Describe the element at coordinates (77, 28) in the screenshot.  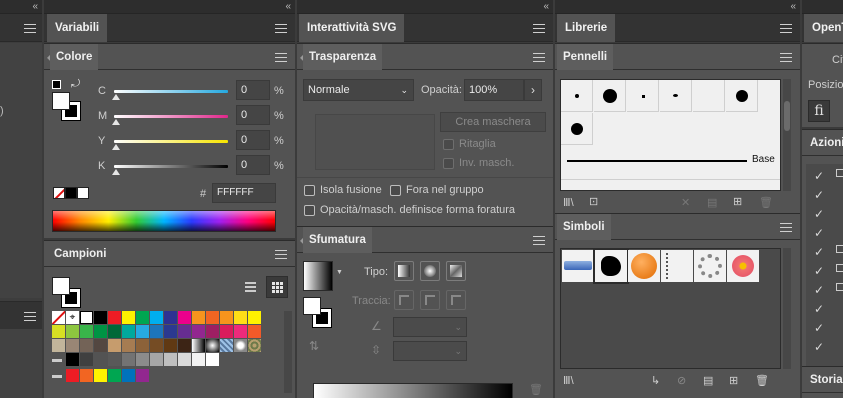
I see `tab-variabili: Variabili` at that location.